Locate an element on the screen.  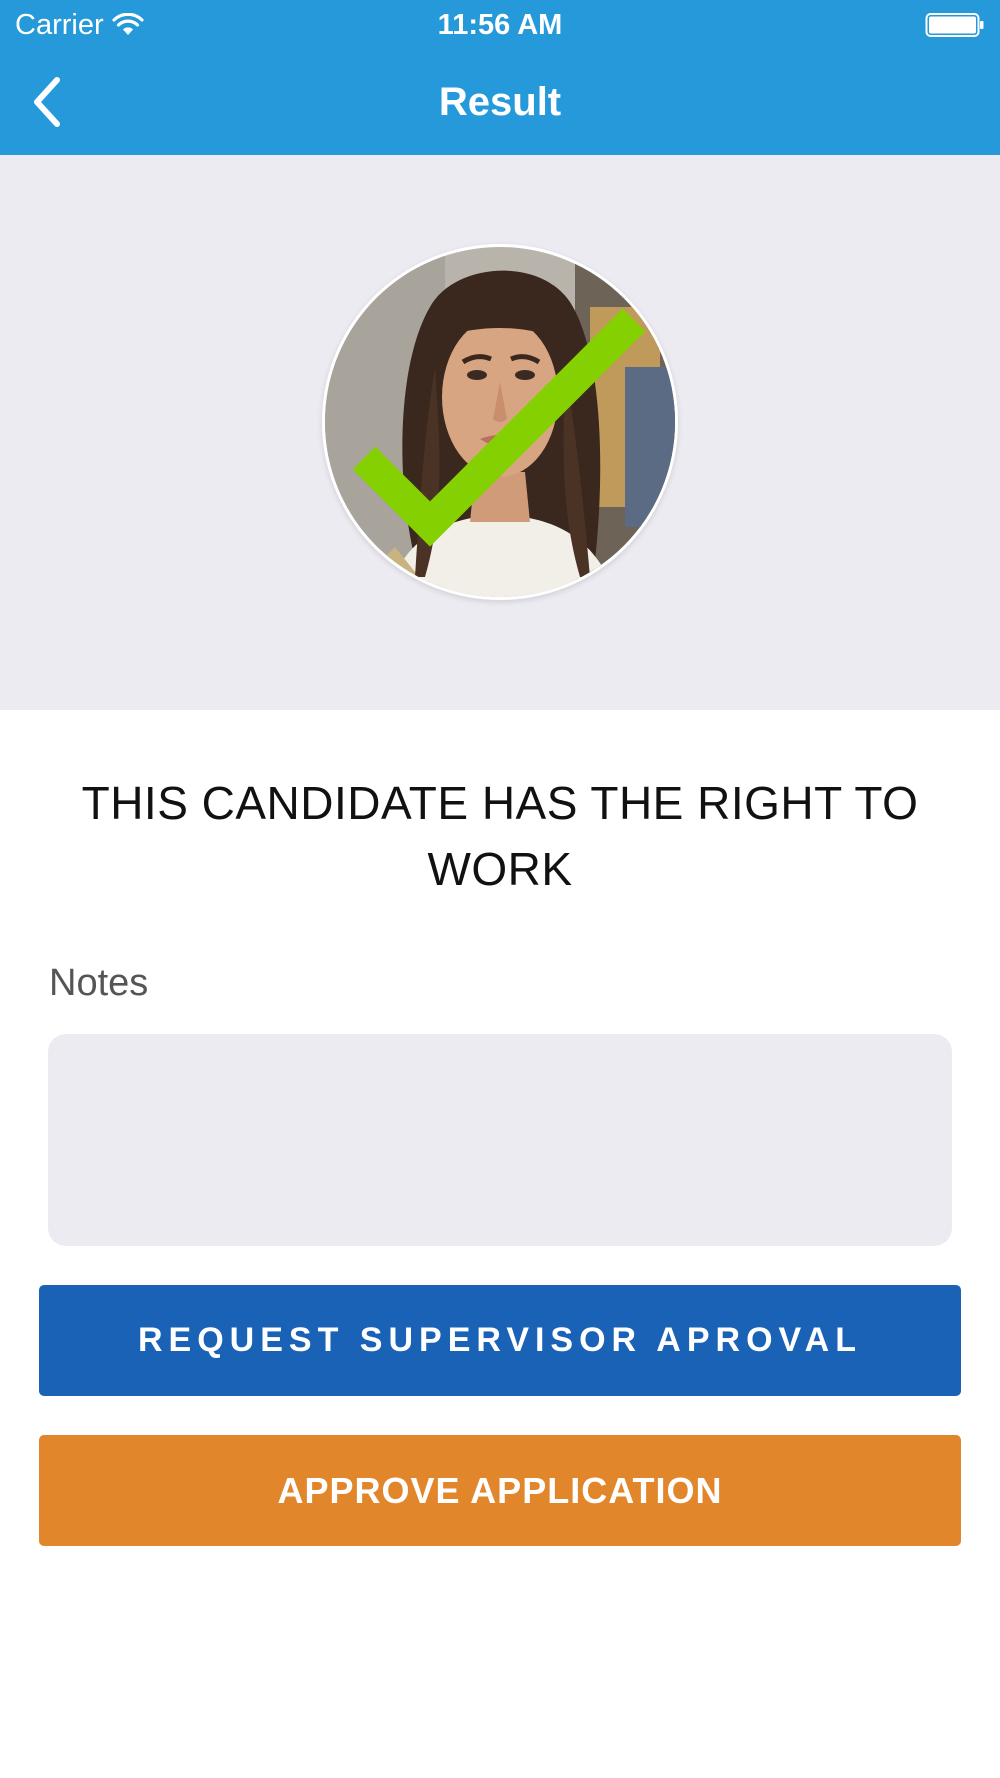
result-message: THIS CANDIDATE HAS THE RIGHT TO WORK is located at coordinates (500, 836).